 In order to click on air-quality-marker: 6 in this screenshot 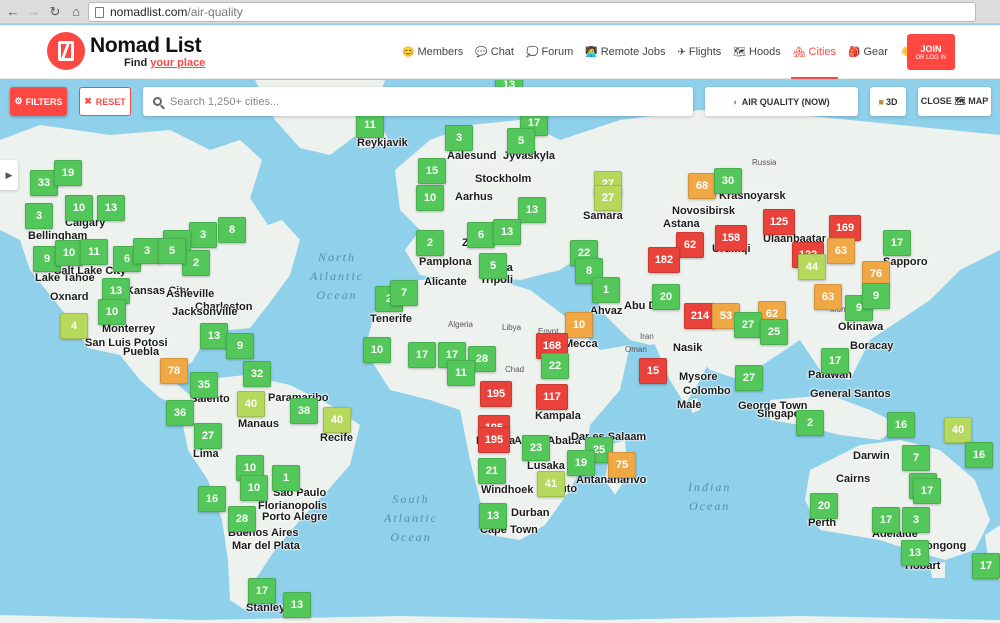, I will do `click(481, 235)`.